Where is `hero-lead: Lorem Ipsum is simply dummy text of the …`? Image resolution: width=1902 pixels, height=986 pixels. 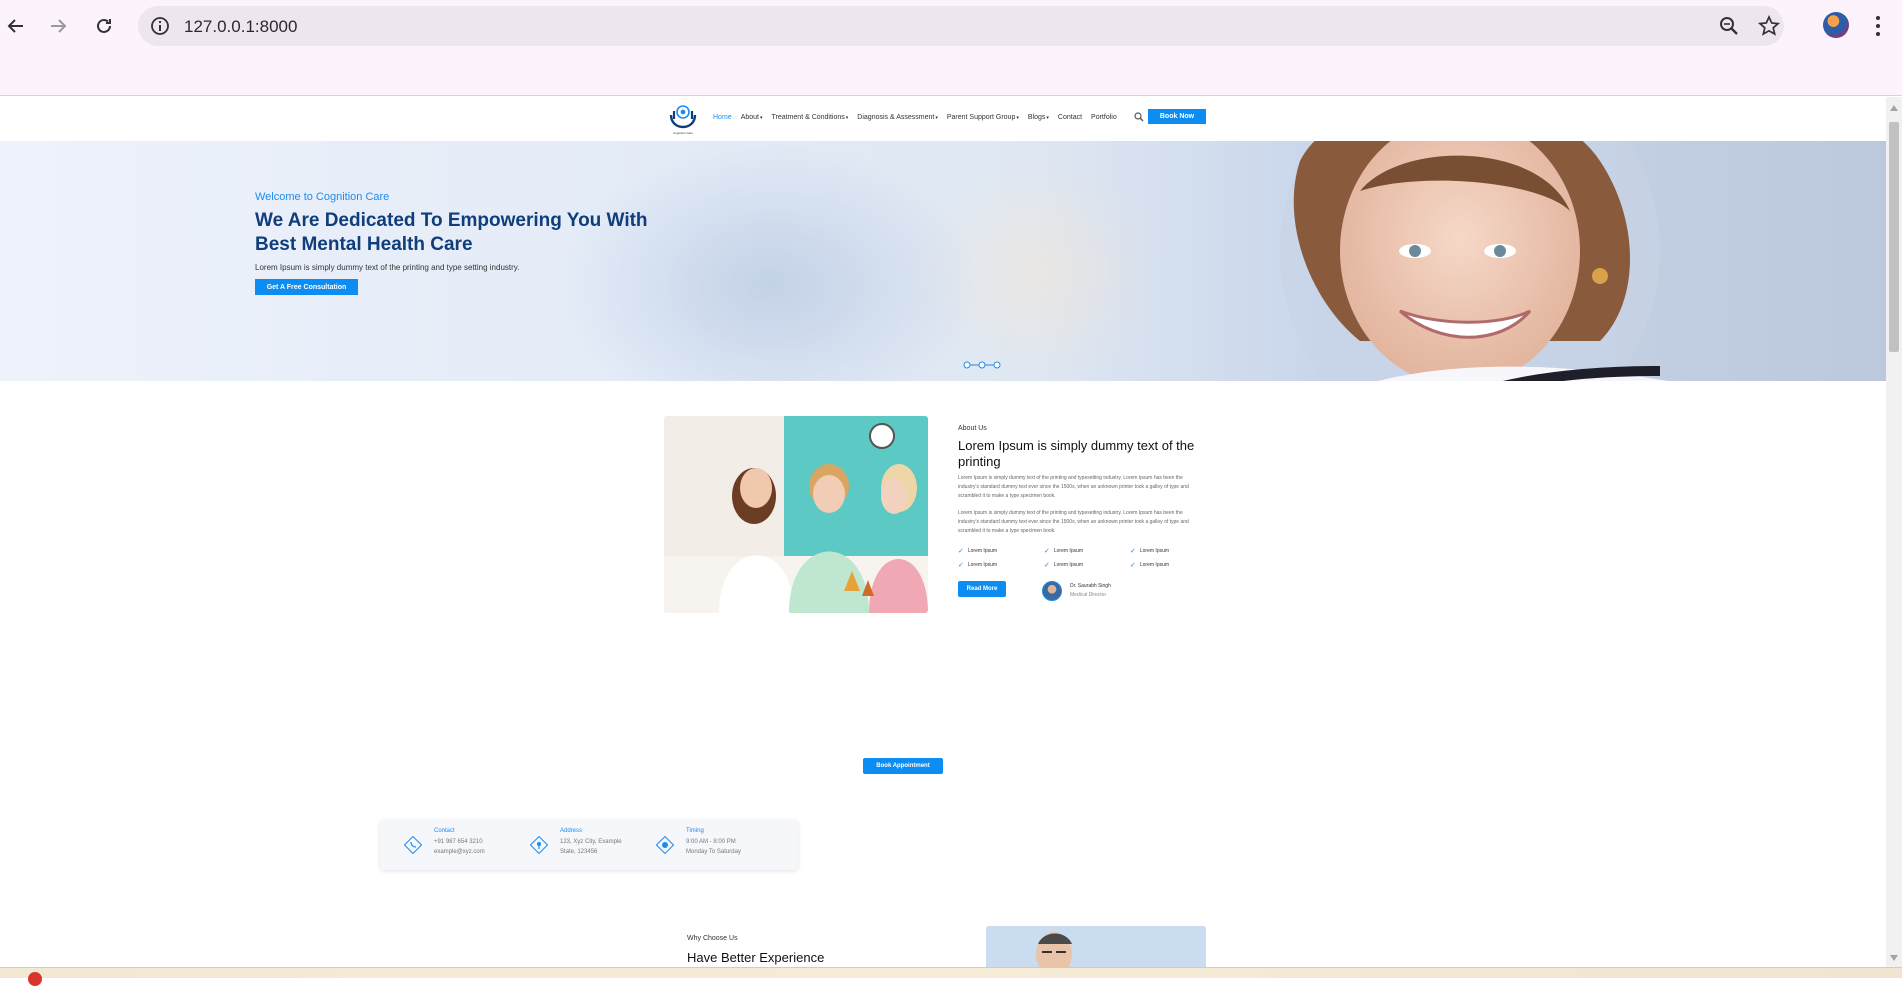
hero-lead: Lorem Ipsum is simply dummy text of the … is located at coordinates (387, 267).